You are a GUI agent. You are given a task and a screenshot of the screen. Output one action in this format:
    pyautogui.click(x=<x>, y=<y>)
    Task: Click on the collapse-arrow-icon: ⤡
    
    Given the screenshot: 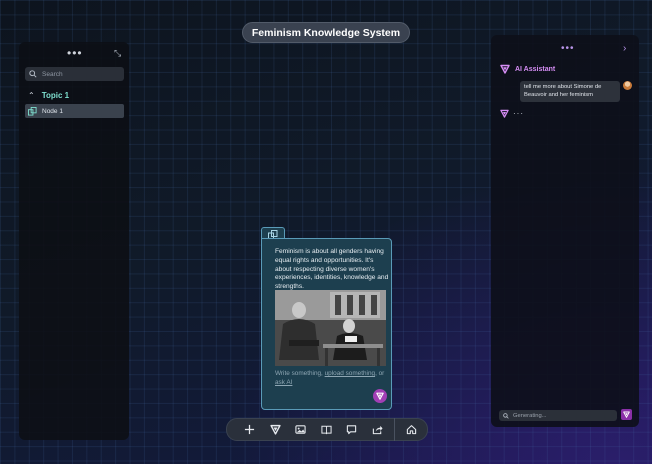 What is the action you would take?
    pyautogui.click(x=117, y=53)
    